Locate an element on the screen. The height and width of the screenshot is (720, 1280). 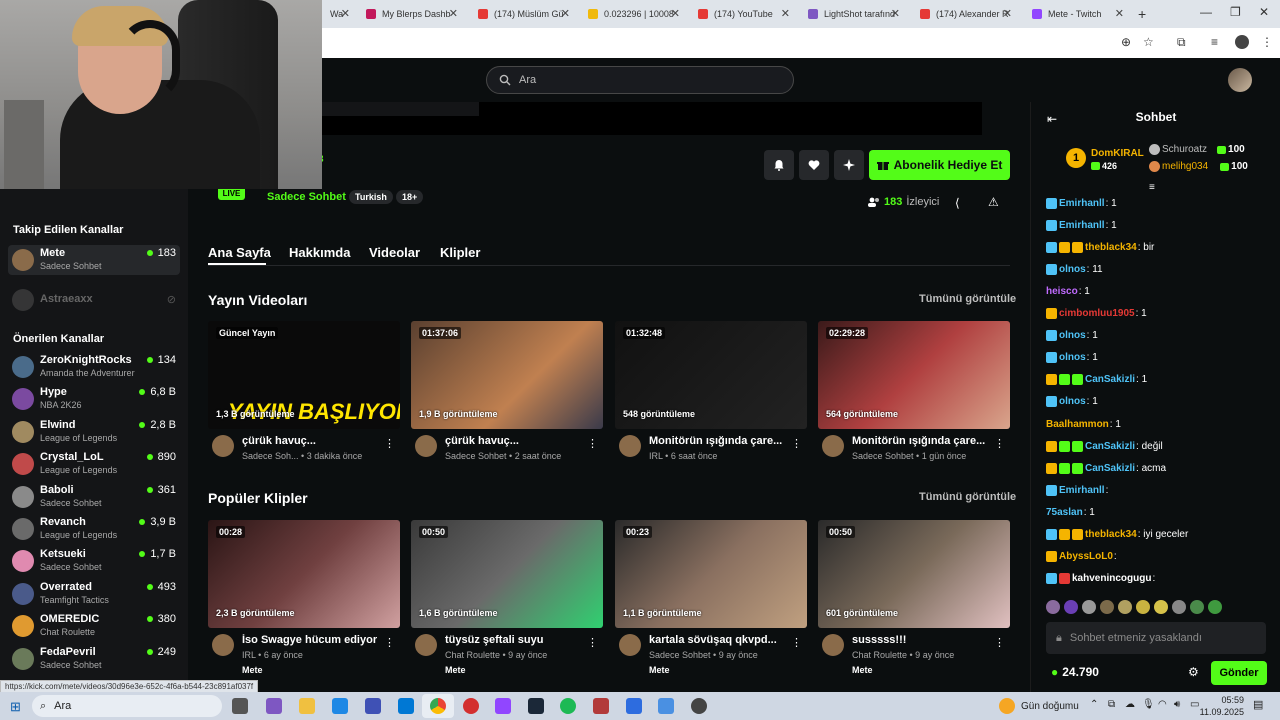
opera-icon is located at coordinates (471, 706).